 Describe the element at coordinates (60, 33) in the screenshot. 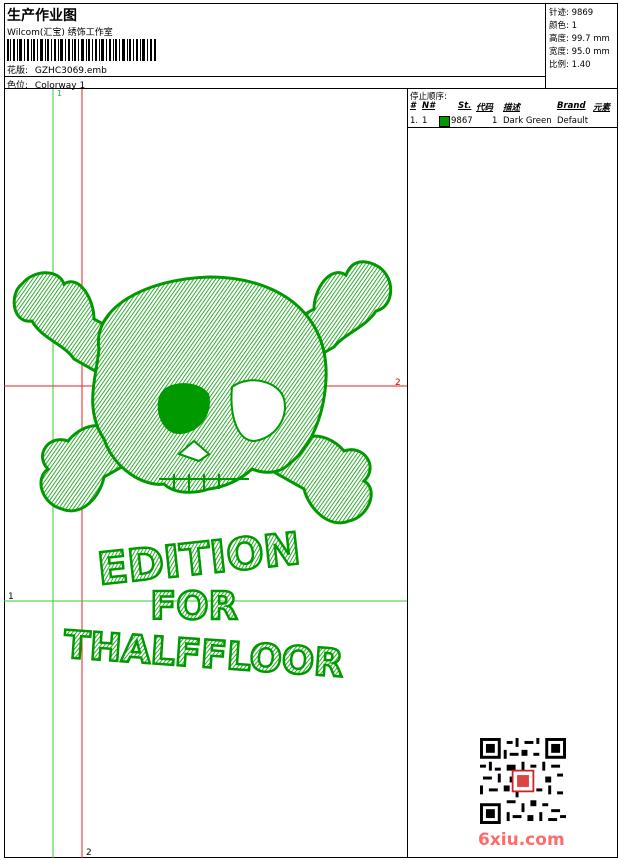

I see `company-name: Wilcom(汇宝) 绣饰工作室` at that location.